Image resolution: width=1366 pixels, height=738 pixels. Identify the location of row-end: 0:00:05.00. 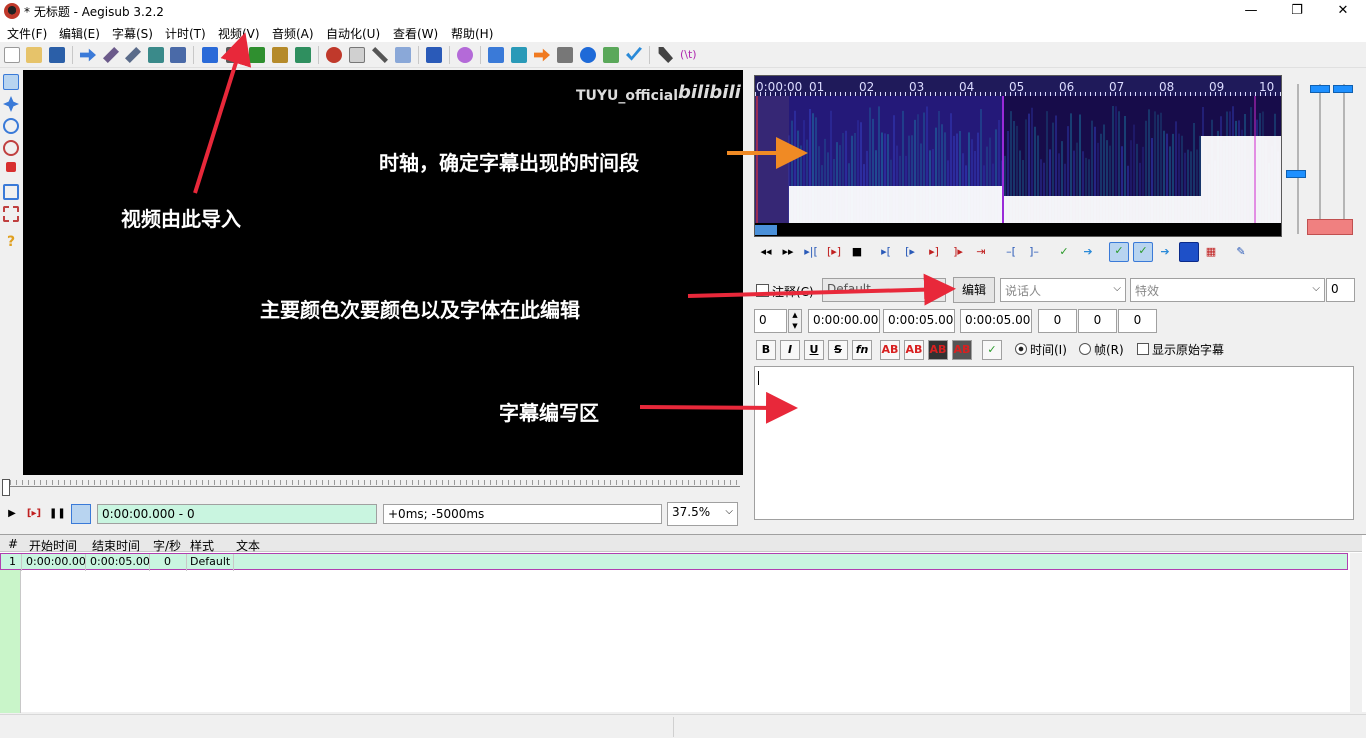
(120, 561).